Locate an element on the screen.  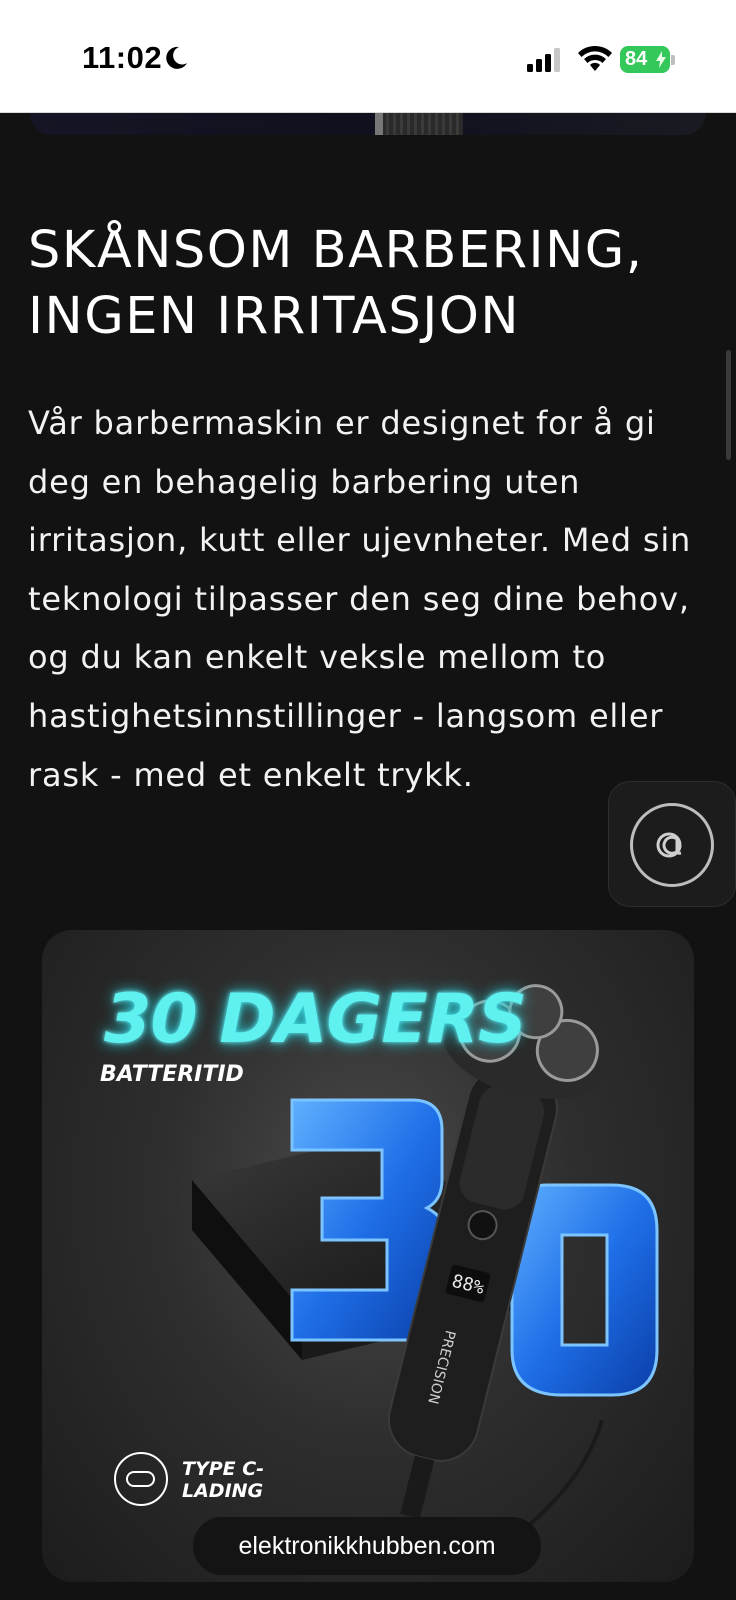
bolt-icon is located at coordinates (661, 59).